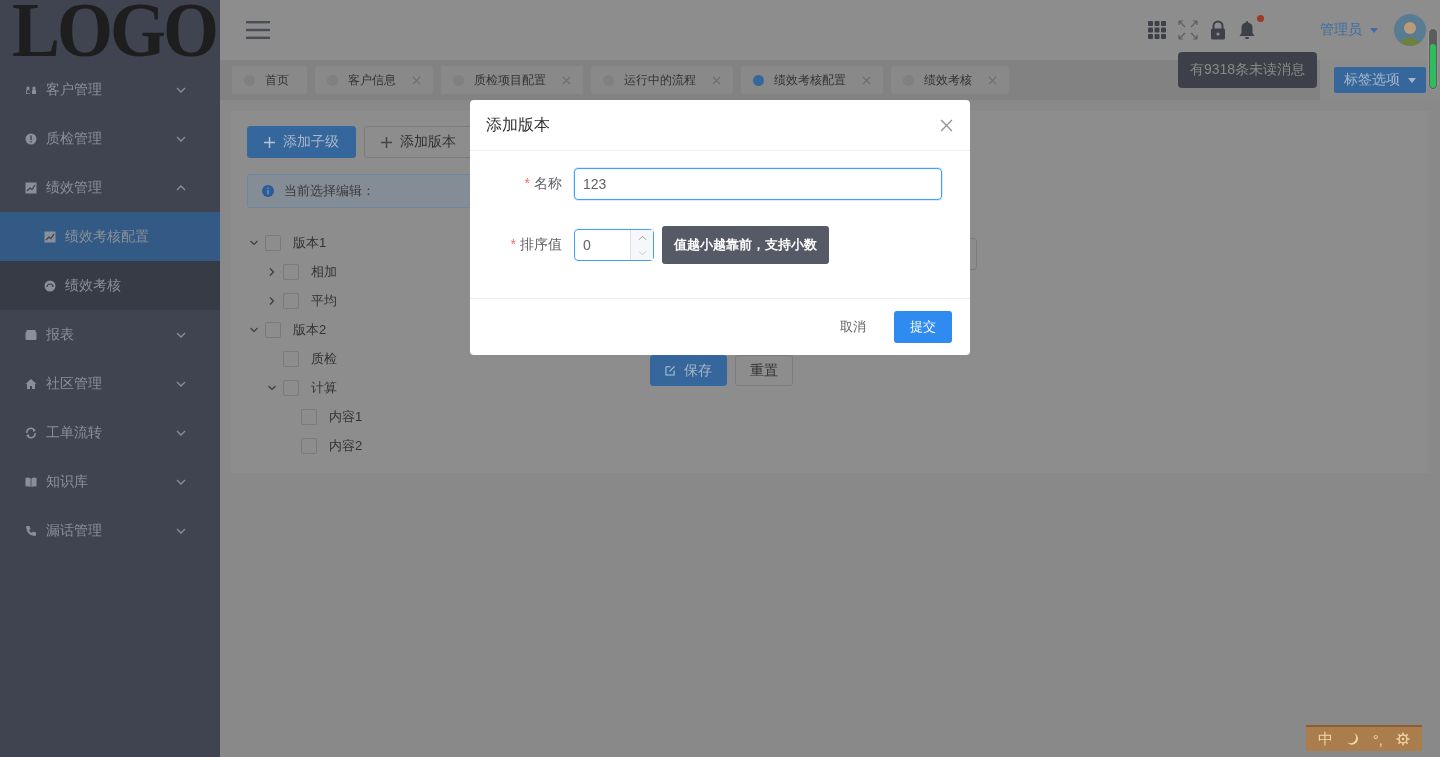  I want to click on punctuation-toggle: °,, so click(1377, 739).